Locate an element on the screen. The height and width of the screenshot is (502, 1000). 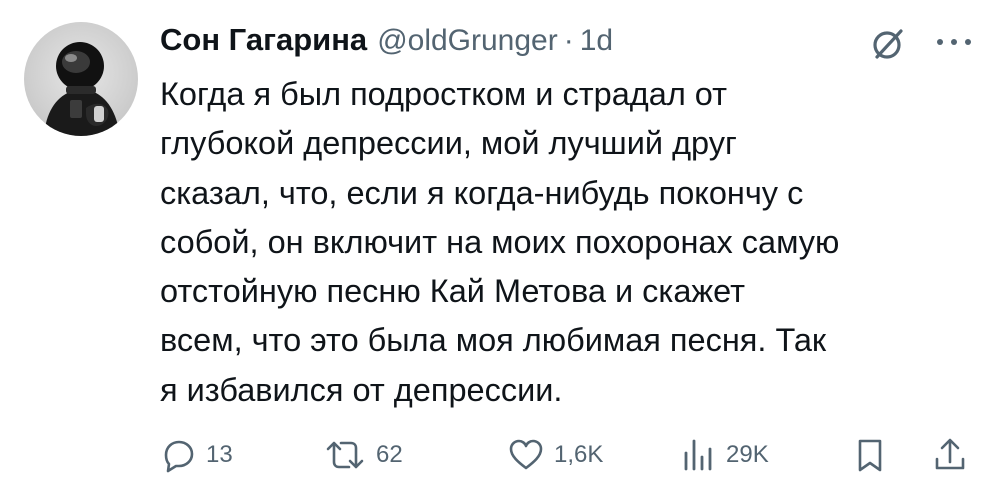
like-count: 1,6K is located at coordinates (579, 454).